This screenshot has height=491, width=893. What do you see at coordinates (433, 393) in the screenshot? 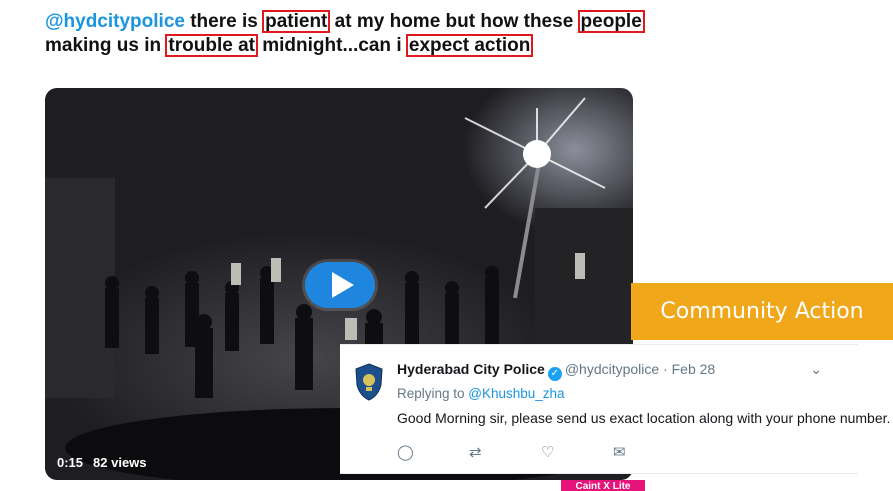
I see `replying-prefix: Replying to` at bounding box center [433, 393].